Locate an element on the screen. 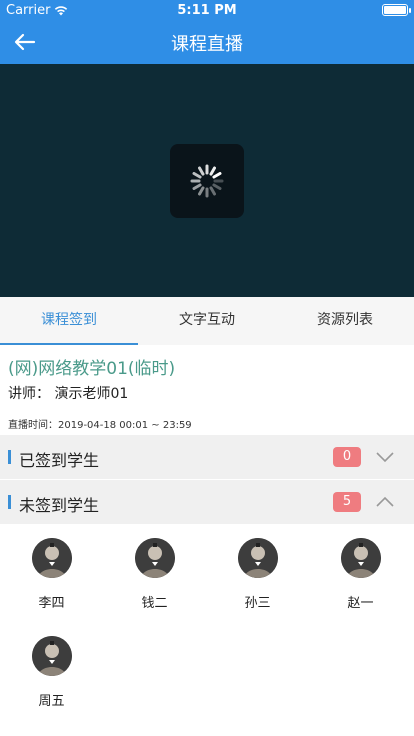 The width and height of the screenshot is (414, 736). course-title: (网)网络教学01(临时) is located at coordinates (92, 369).